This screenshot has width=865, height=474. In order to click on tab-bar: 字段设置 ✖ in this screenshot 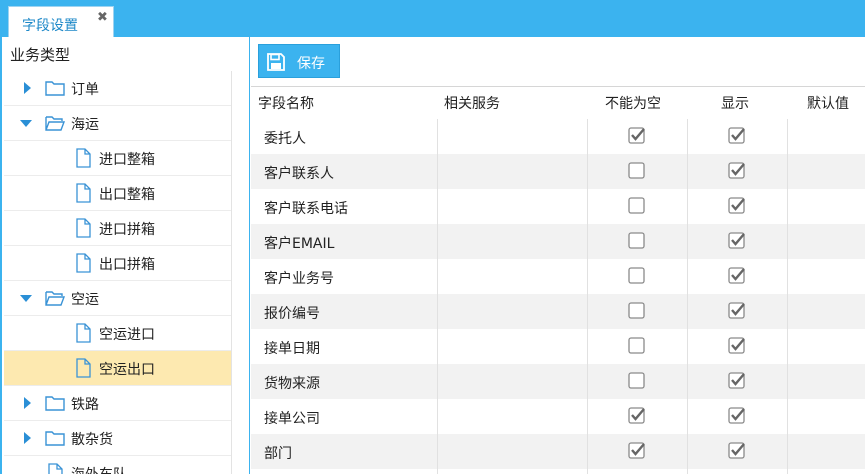, I will do `click(432, 18)`.